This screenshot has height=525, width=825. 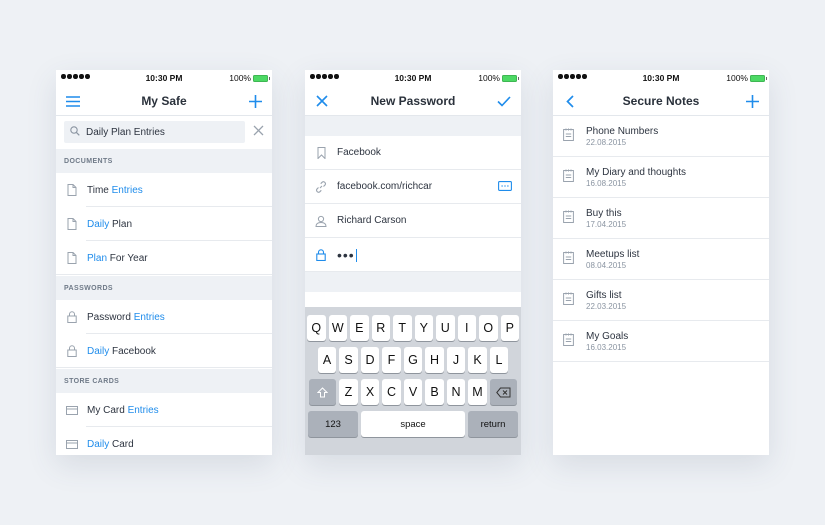 What do you see at coordinates (258, 132) in the screenshot?
I see `close-icon` at bounding box center [258, 132].